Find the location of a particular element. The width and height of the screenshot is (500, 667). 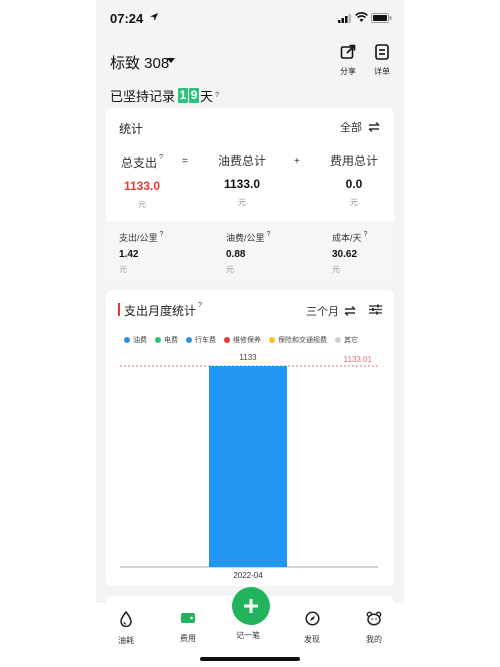

tab-fuel: 油耗 is located at coordinates (126, 628).